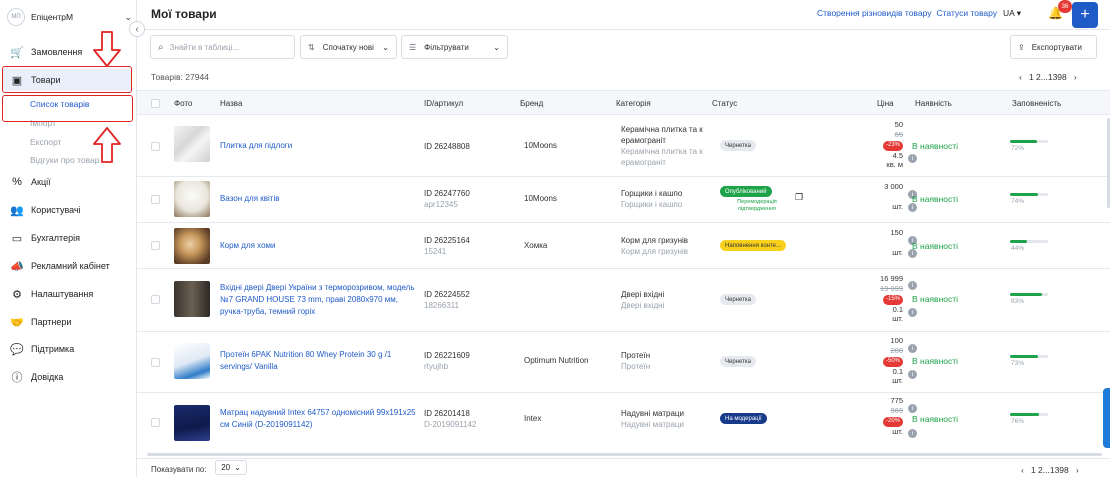 This screenshot has height=477, width=1110. Describe the element at coordinates (1053, 47) in the screenshot. I see `export-button: ⇪ Експортувати` at that location.